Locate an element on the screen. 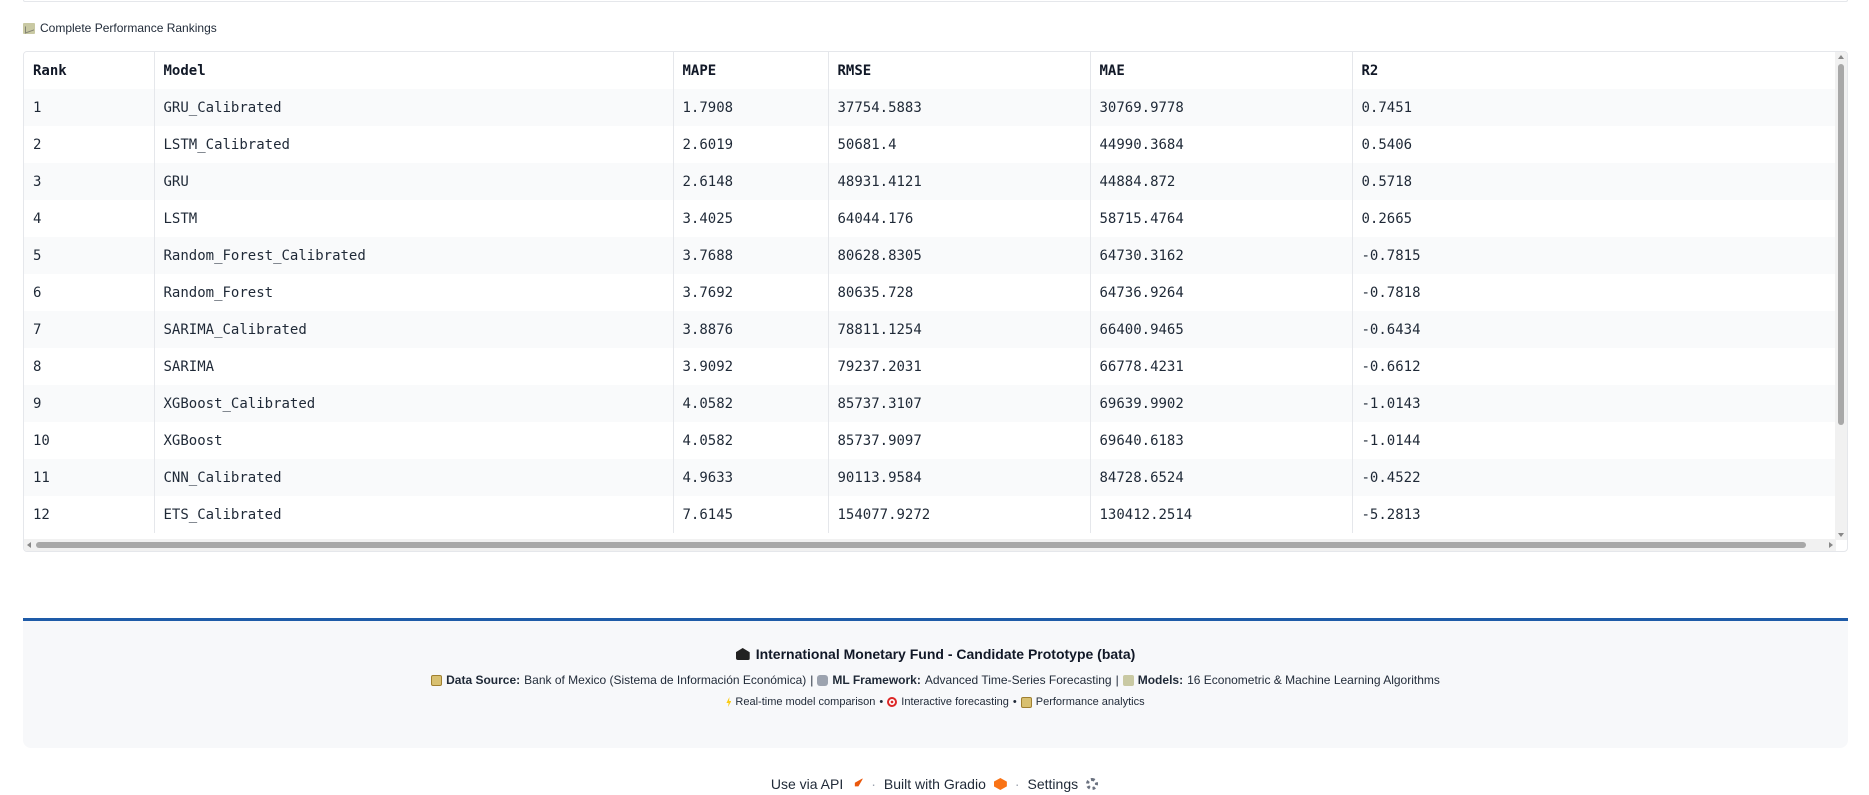 The height and width of the screenshot is (795, 1869). gradio-logo-icon is located at coordinates (1000, 784).